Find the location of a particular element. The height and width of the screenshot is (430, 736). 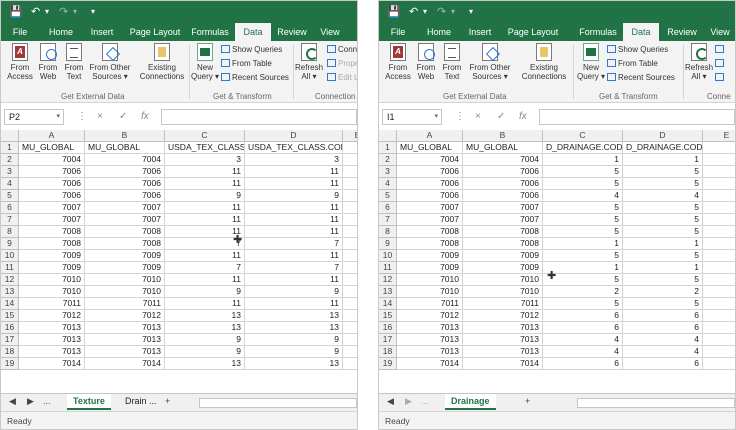

next-sheet-icon: ▶ is located at coordinates (30, 401).